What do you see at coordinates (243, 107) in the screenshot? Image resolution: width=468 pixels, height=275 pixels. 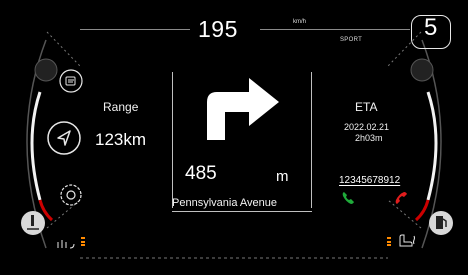 I see `turn-right-arrow-icon` at bounding box center [243, 107].